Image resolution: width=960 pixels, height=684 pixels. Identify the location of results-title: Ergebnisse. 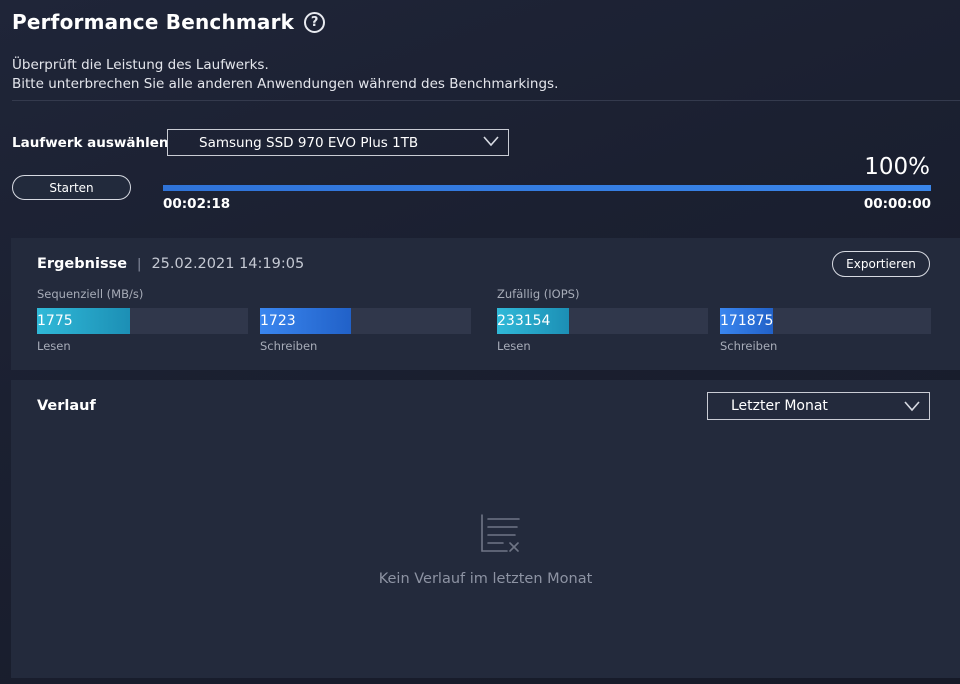
(82, 264).